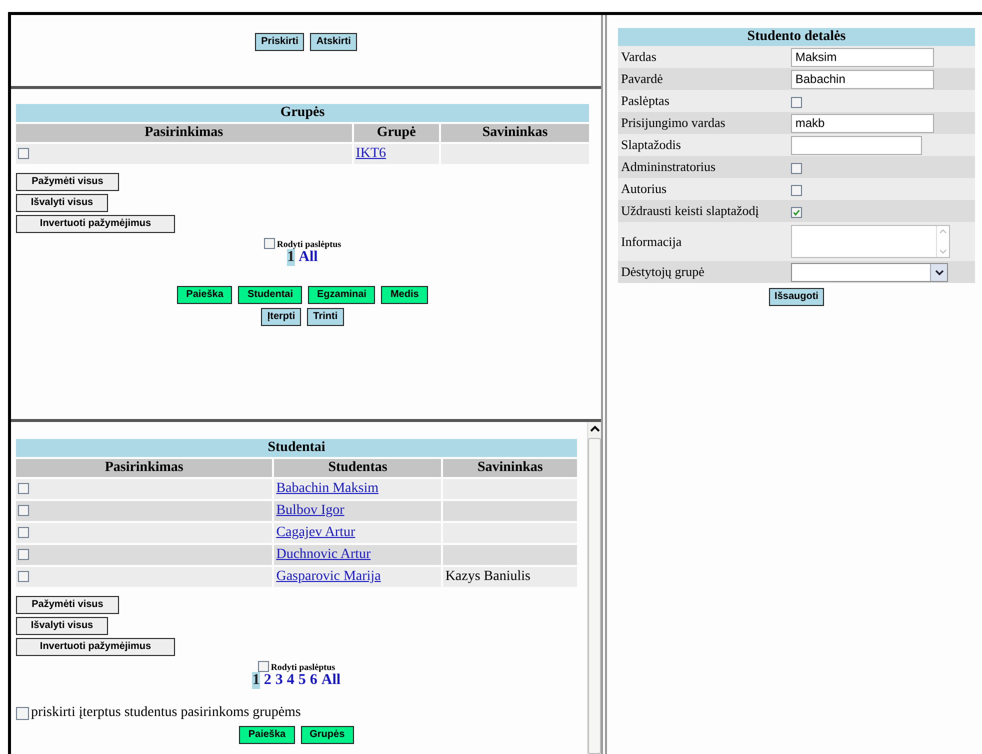 This screenshot has width=982, height=754. What do you see at coordinates (325, 317) in the screenshot?
I see `button: Trinti` at bounding box center [325, 317].